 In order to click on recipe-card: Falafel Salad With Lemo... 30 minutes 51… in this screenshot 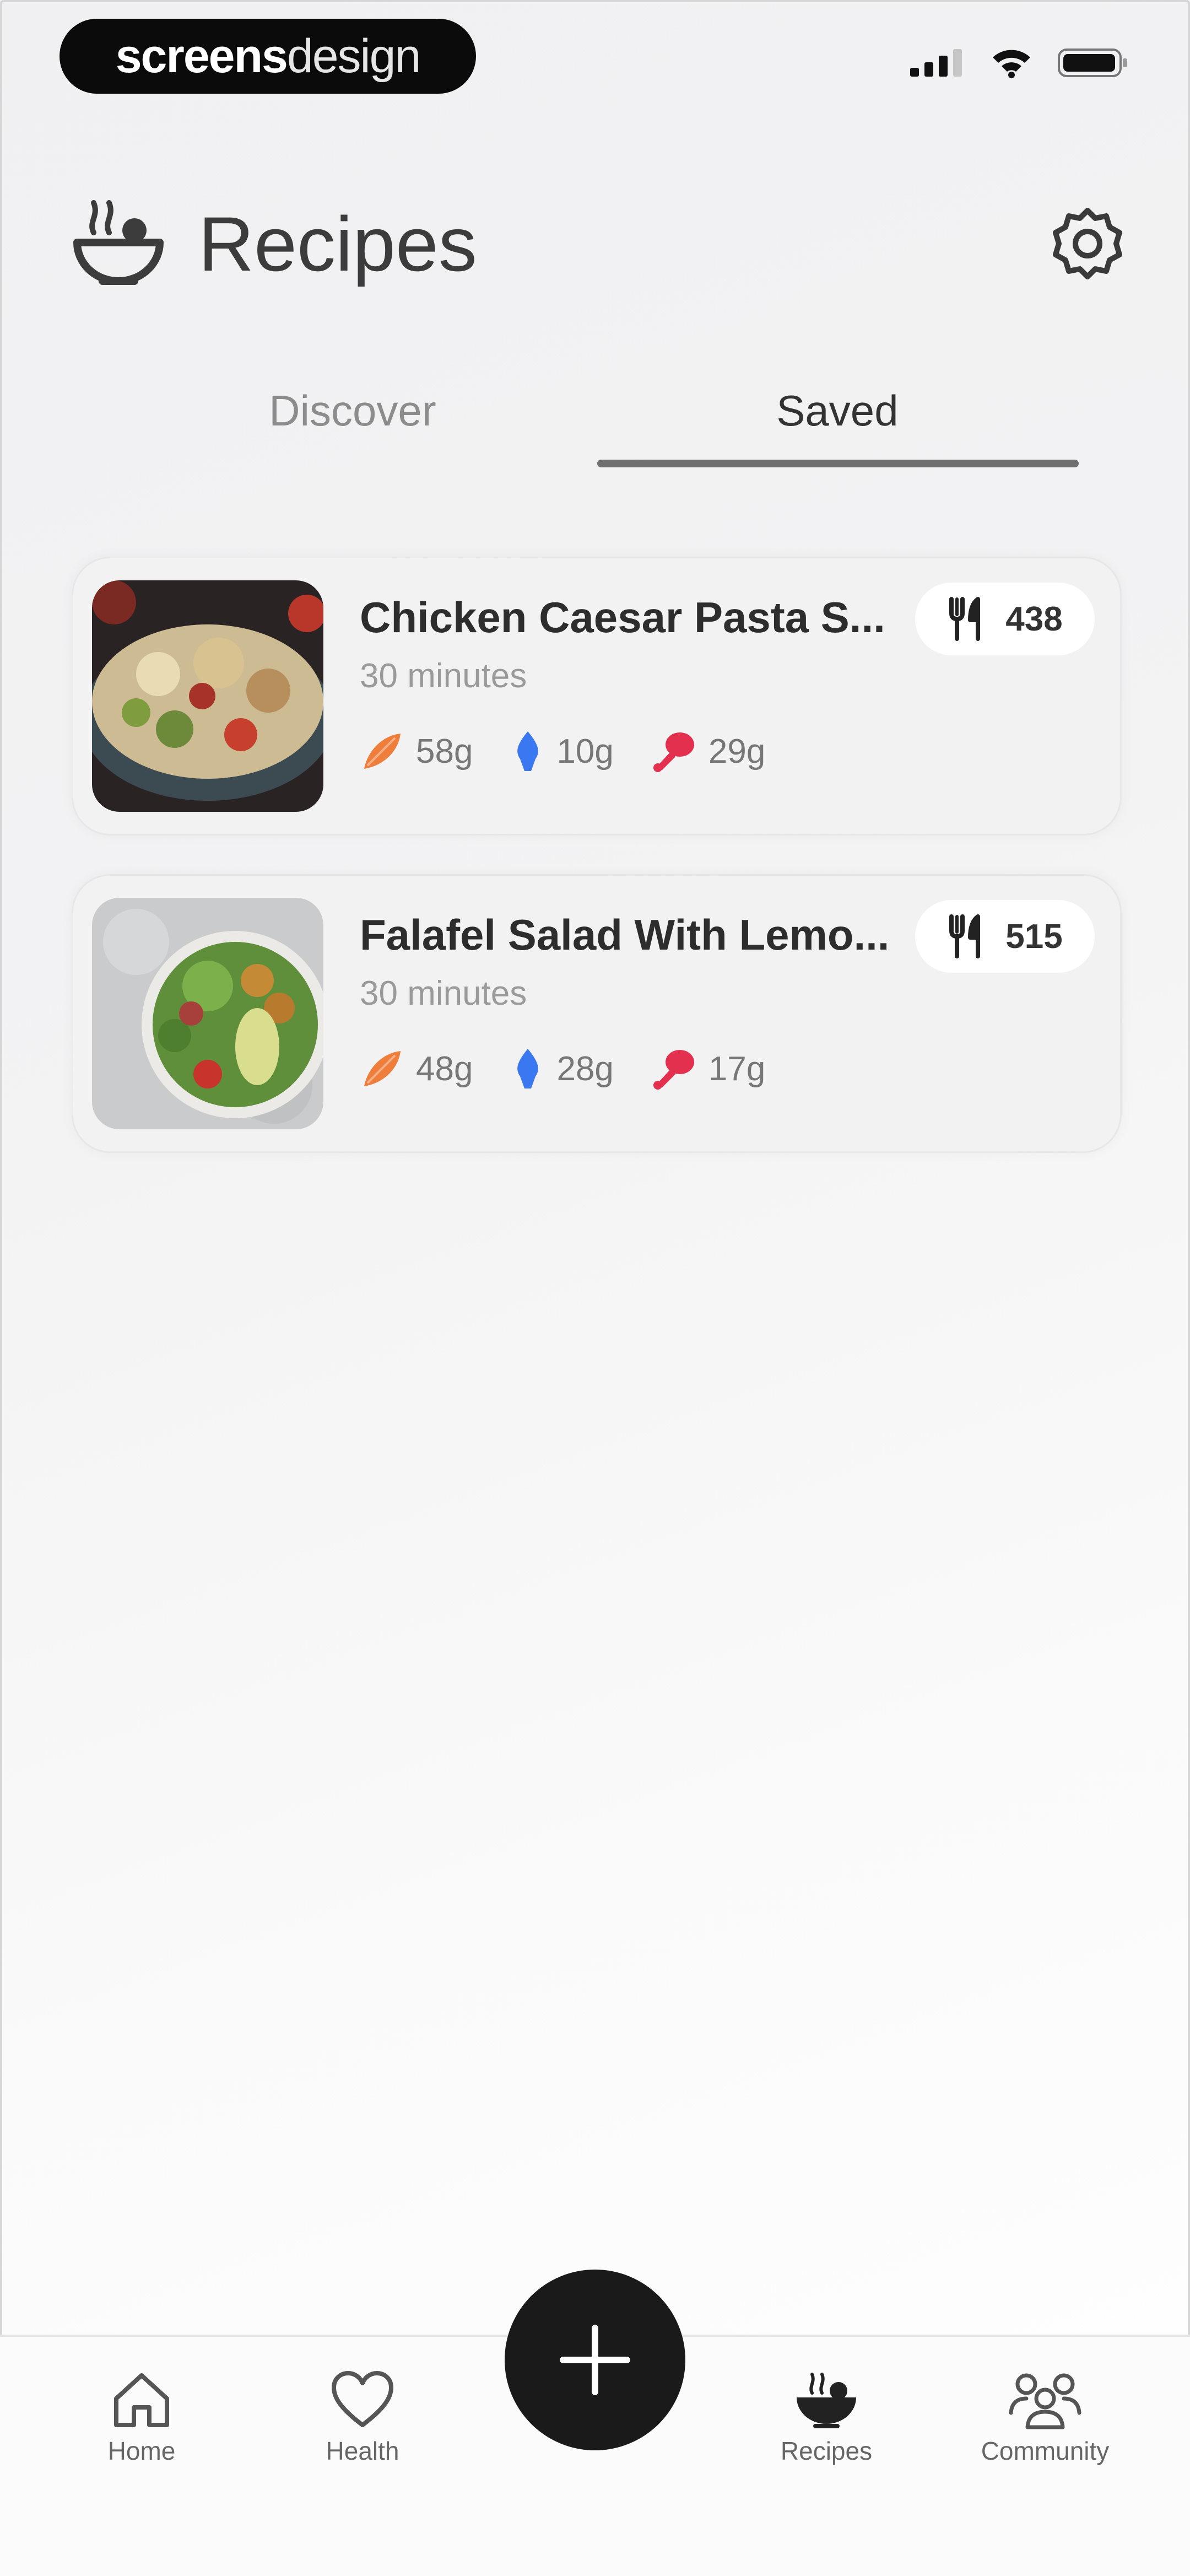, I will do `click(597, 1014)`.